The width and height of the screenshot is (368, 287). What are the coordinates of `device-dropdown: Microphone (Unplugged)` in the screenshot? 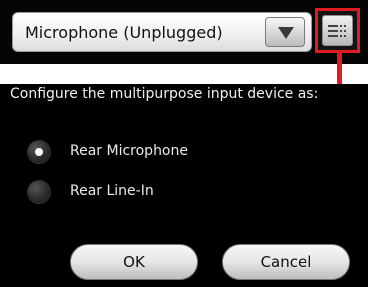 It's located at (162, 32).